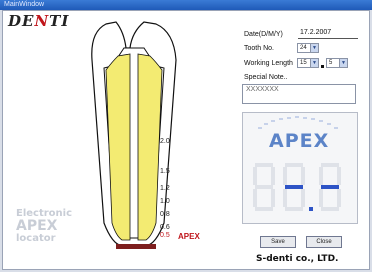 Image resolution: width=372 pixels, height=272 pixels. What do you see at coordinates (311, 209) in the screenshot?
I see `decimal-point` at bounding box center [311, 209].